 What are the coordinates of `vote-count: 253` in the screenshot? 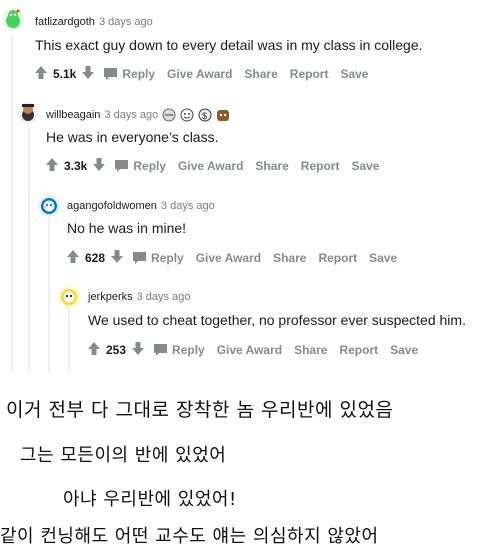 It's located at (116, 350).